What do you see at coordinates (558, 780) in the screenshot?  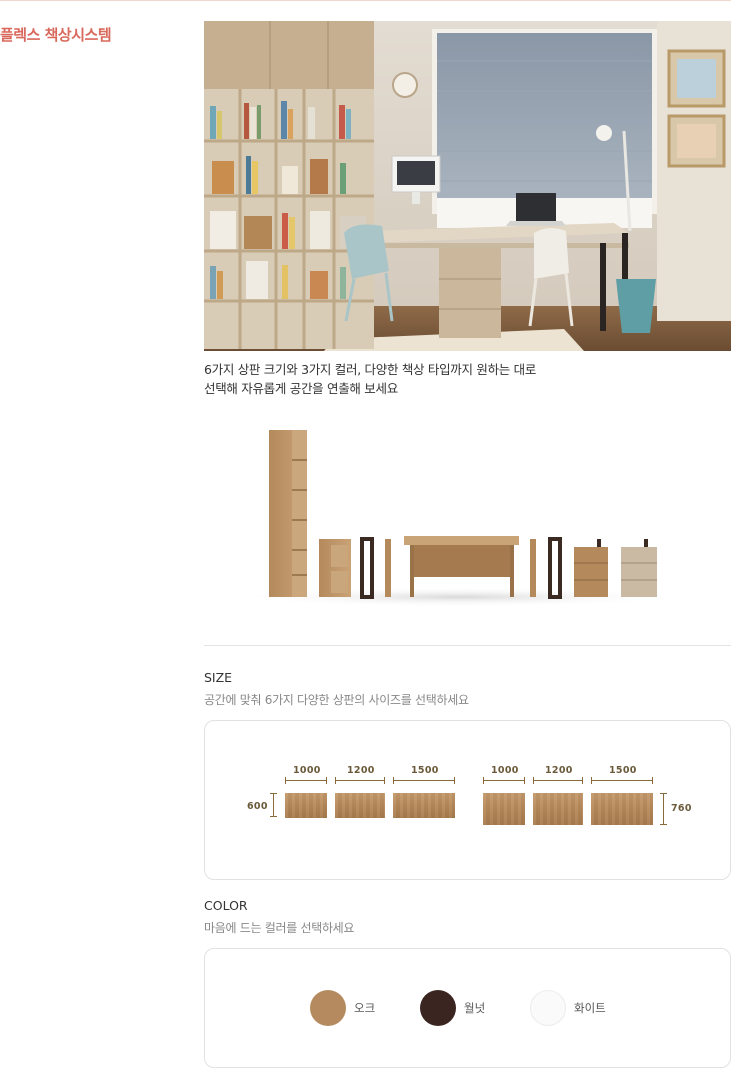 I see `width-indicator-1200-b` at bounding box center [558, 780].